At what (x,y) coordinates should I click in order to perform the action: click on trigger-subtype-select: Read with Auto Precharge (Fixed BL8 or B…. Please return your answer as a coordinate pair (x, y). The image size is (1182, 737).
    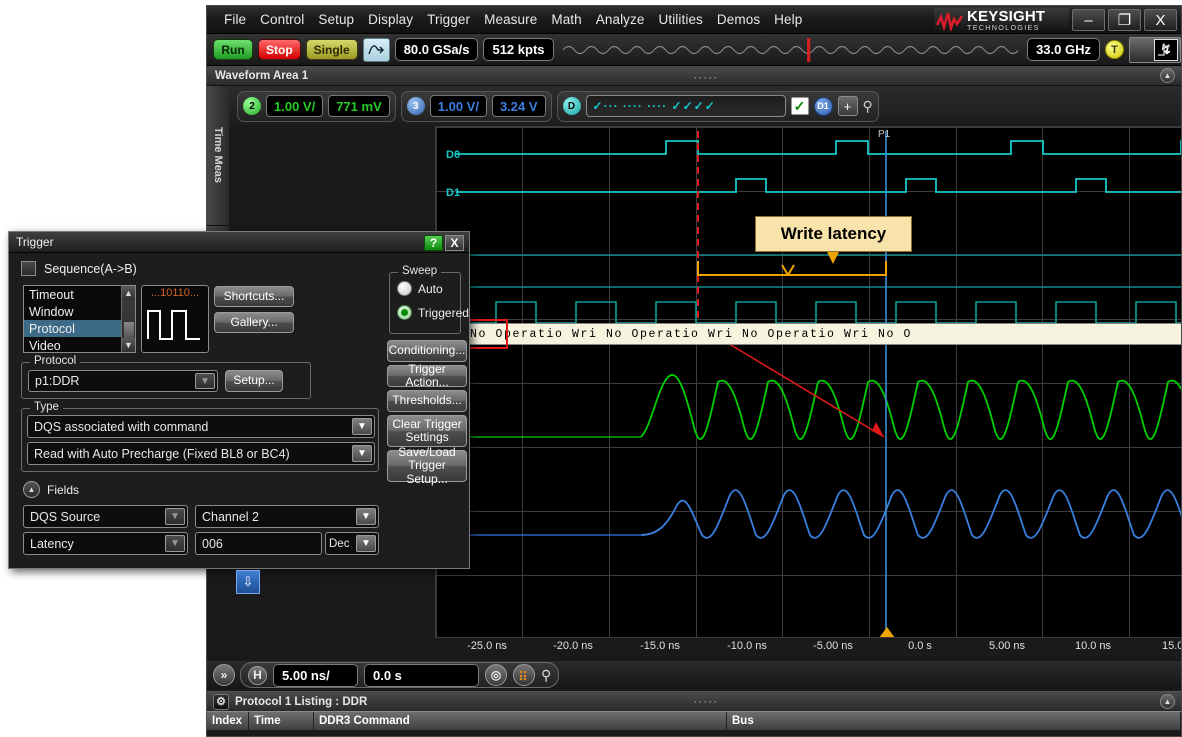
    Looking at the image, I should click on (201, 453).